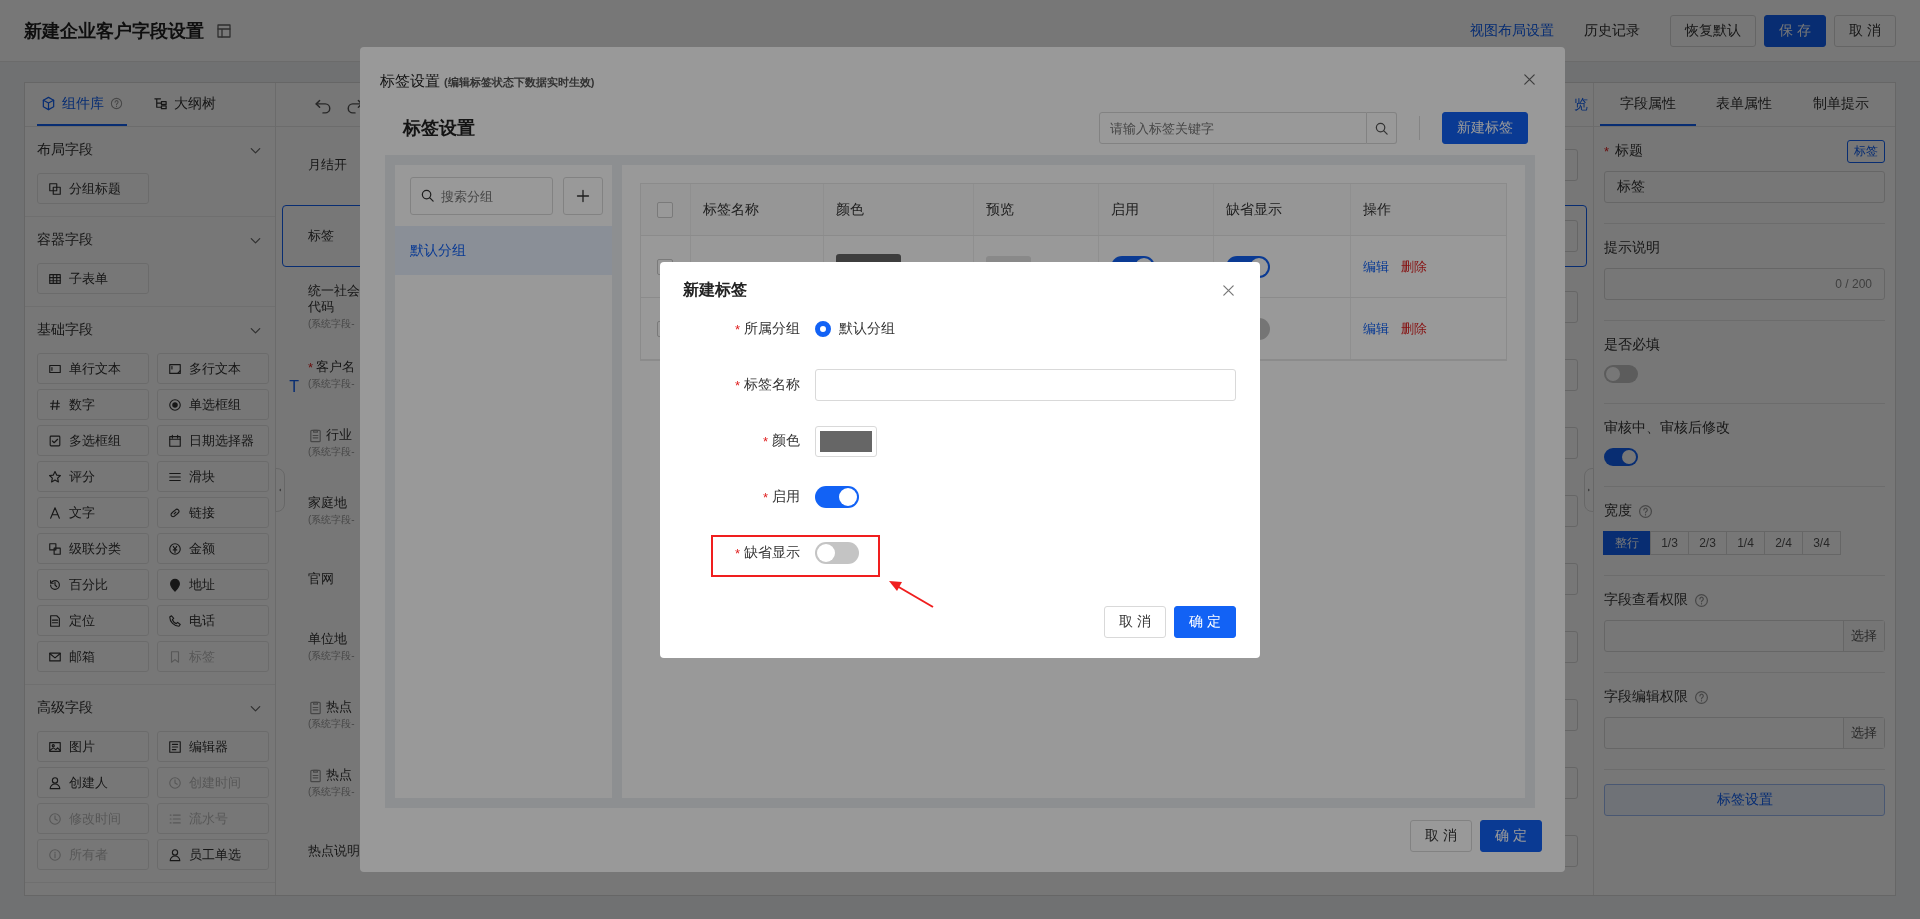 The width and height of the screenshot is (1920, 919). Describe the element at coordinates (715, 290) in the screenshot. I see `dialog-title: 新建标签` at that location.